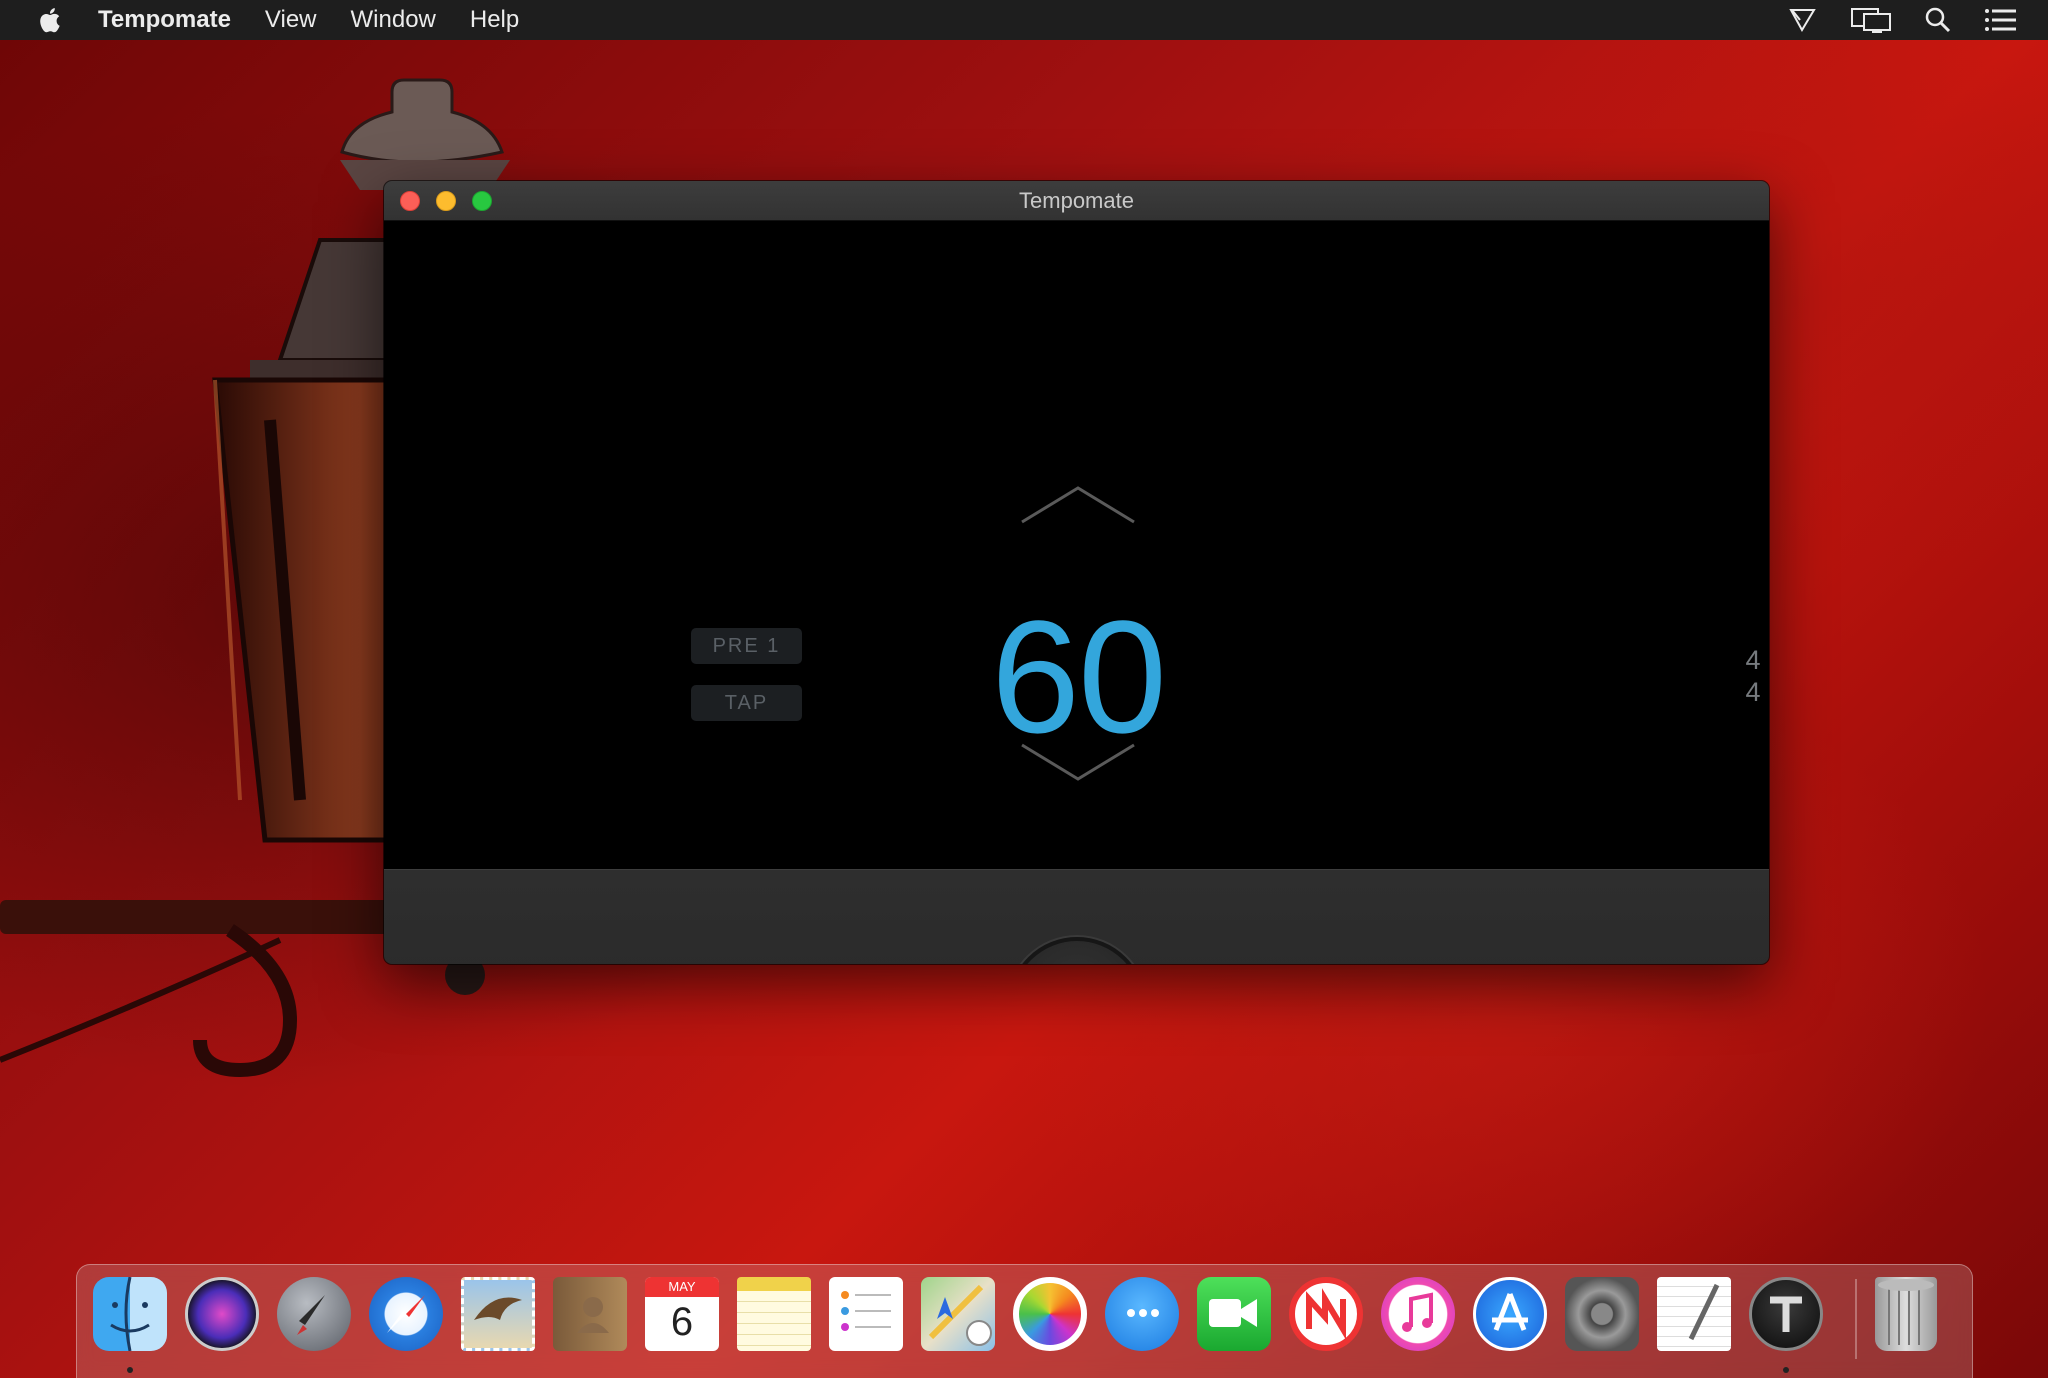 The width and height of the screenshot is (2048, 1378). What do you see at coordinates (393, 20) in the screenshot?
I see `menu-window: Window` at bounding box center [393, 20].